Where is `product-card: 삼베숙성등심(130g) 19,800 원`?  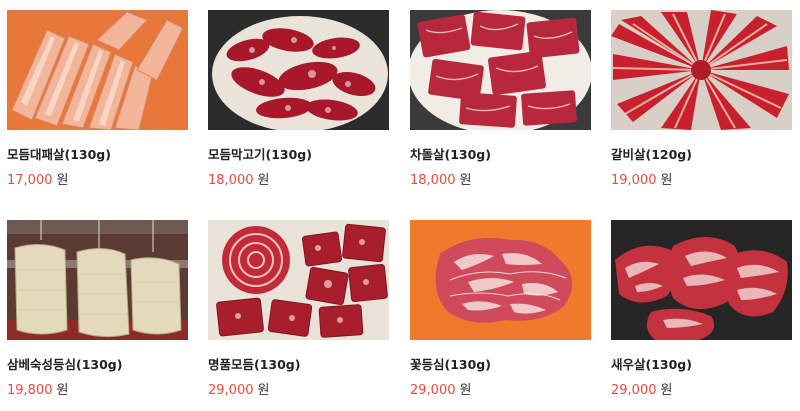 product-card: 삼베숙성등심(130g) 19,800 원 is located at coordinates (97, 309).